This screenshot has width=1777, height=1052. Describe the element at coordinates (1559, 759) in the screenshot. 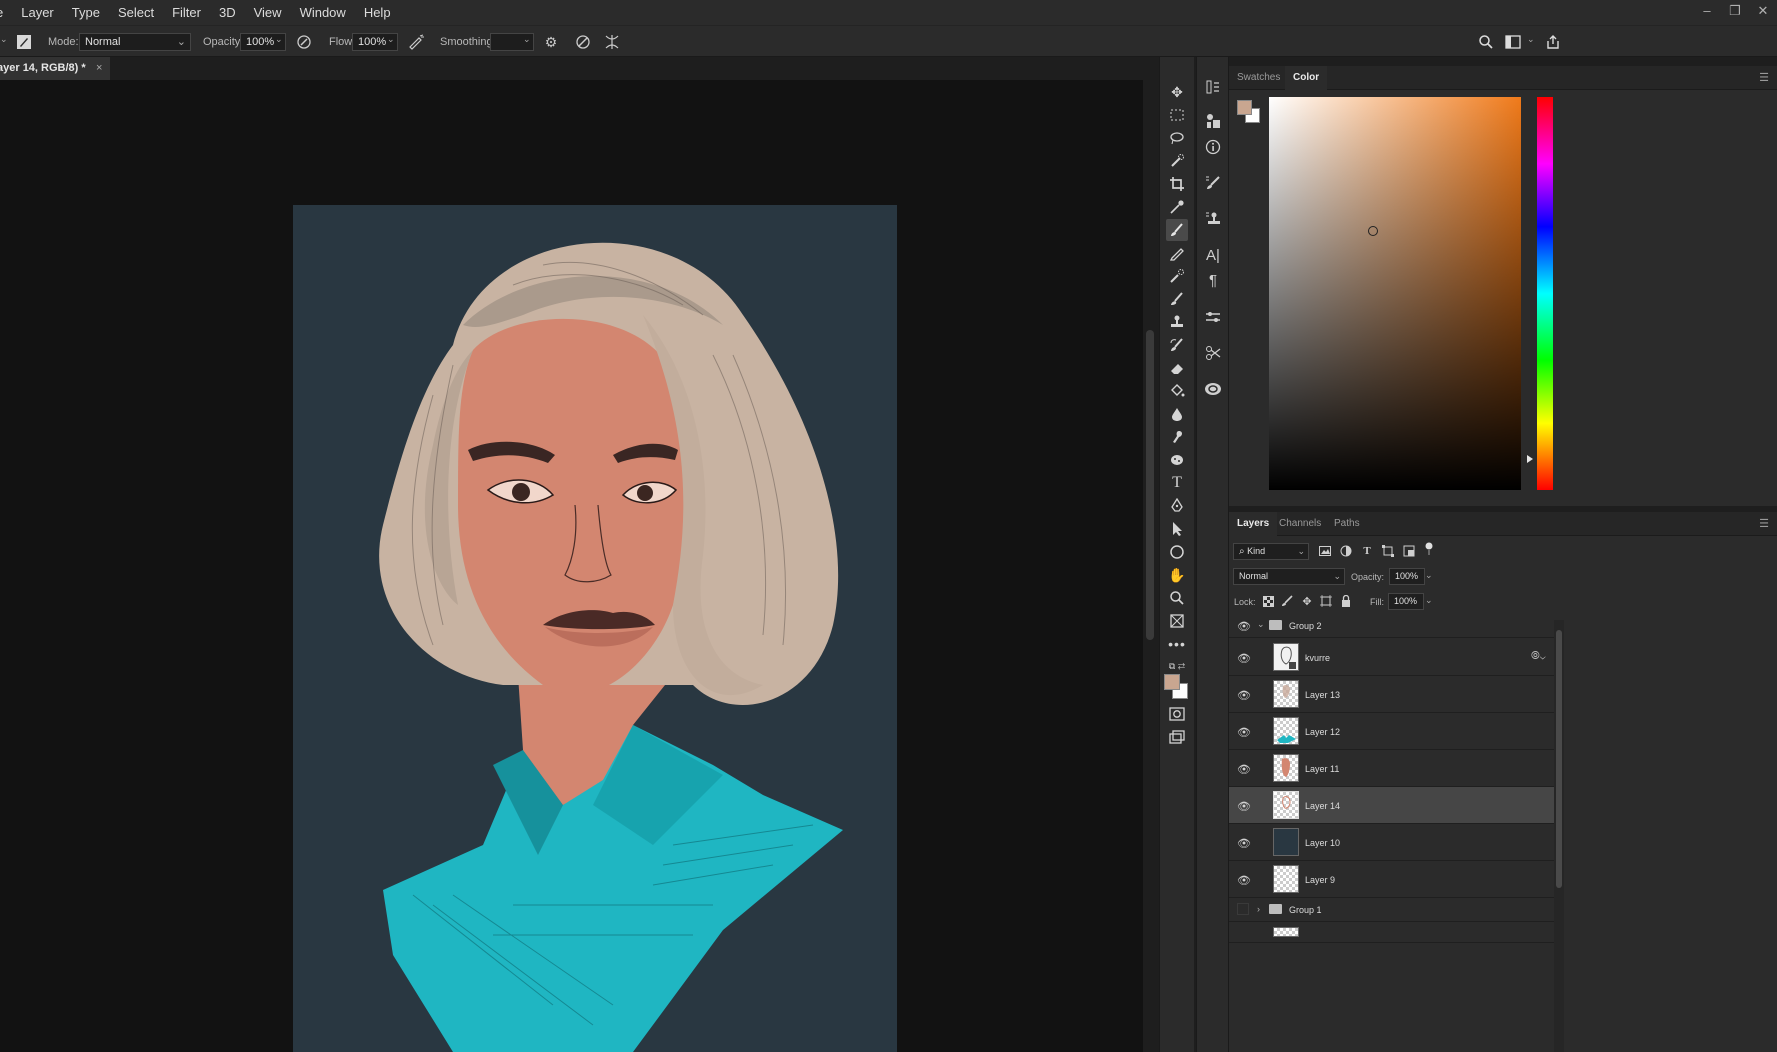

I see `layers-scroll-thumb` at that location.